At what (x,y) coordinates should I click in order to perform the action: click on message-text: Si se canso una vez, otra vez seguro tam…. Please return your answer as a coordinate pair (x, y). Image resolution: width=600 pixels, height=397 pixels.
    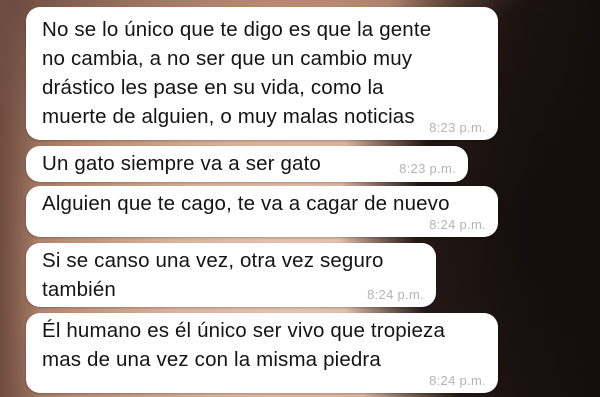
    Looking at the image, I should click on (213, 275).